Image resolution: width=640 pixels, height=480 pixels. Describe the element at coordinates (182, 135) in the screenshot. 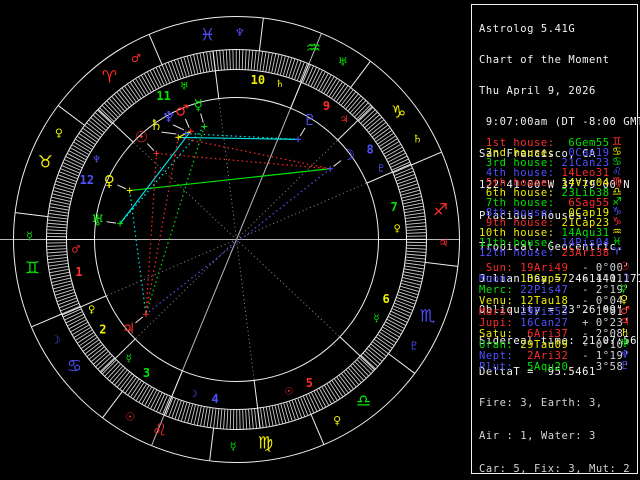

I see `aspect-line-saturn-conjunction-neptune` at that location.